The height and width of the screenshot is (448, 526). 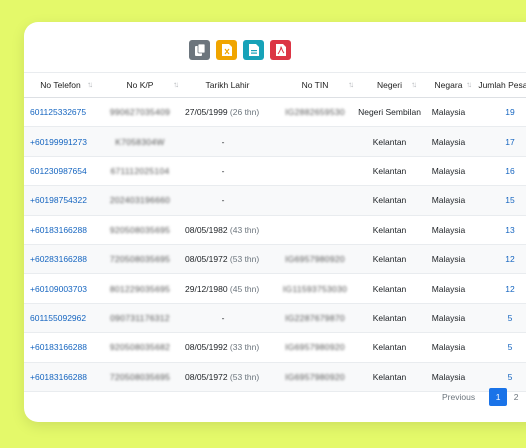 I want to click on header-tin: No TIN ↑↓, so click(x=315, y=85).